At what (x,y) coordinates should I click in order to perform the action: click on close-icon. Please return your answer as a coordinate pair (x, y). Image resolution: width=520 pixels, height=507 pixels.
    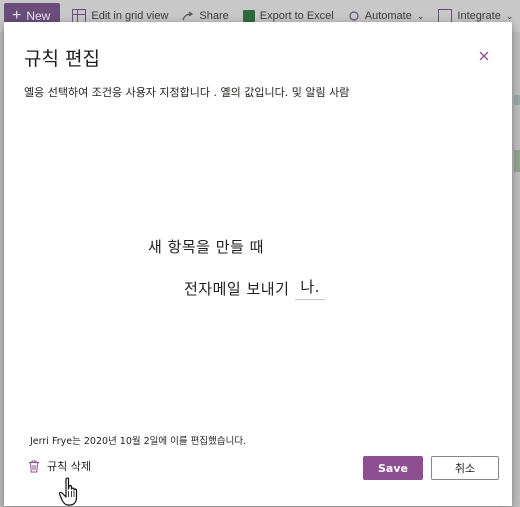
    Looking at the image, I should click on (484, 56).